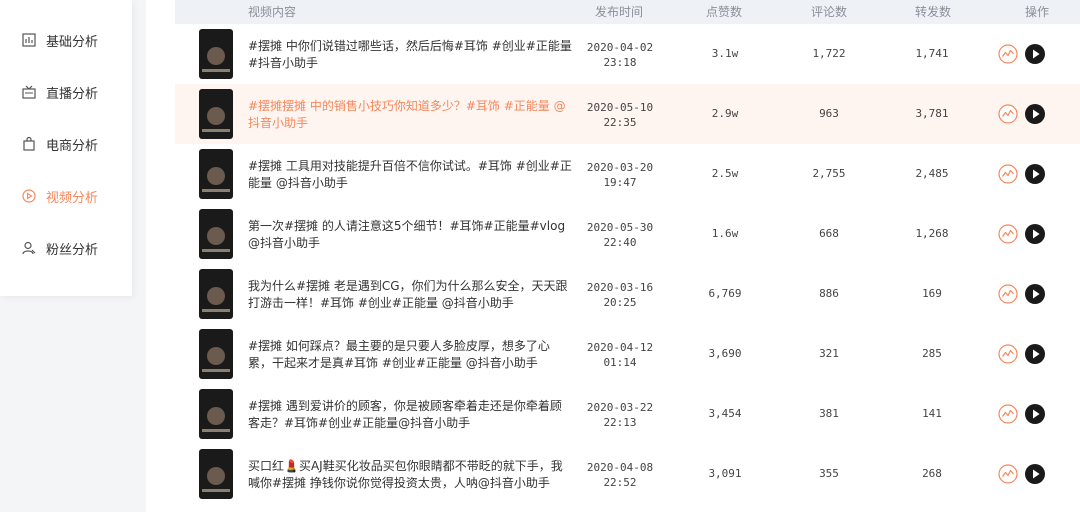  I want to click on publish-date: 2020-03-16, so click(620, 287).